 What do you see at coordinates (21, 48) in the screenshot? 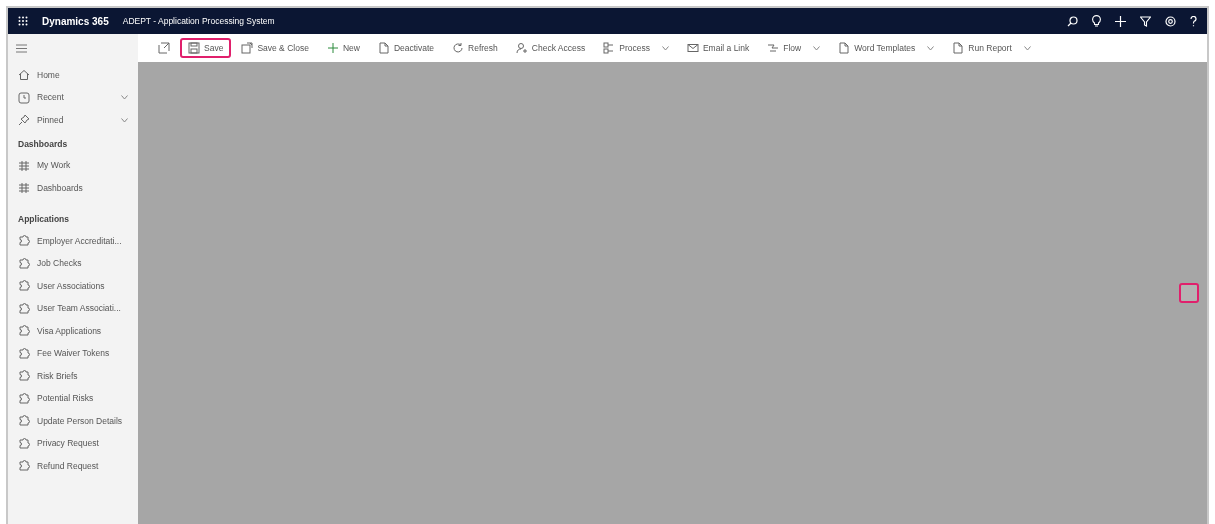
I see `menu-icon` at bounding box center [21, 48].